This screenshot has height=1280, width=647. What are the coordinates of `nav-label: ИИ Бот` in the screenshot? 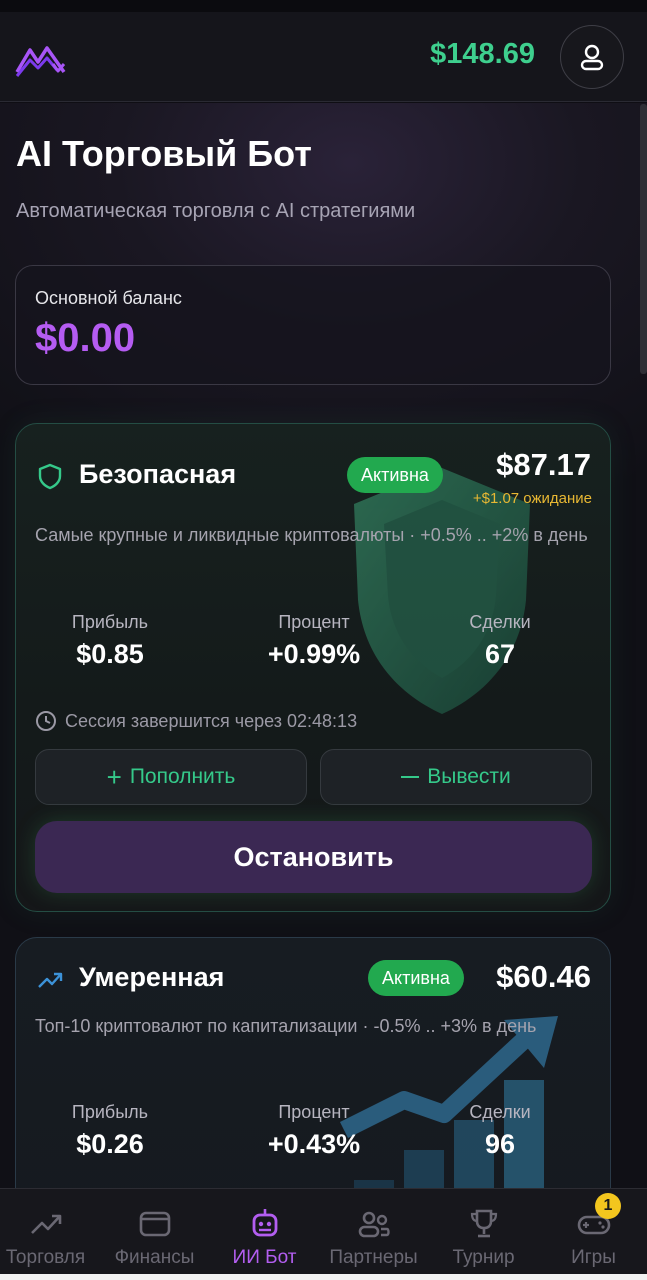 It's located at (264, 1257).